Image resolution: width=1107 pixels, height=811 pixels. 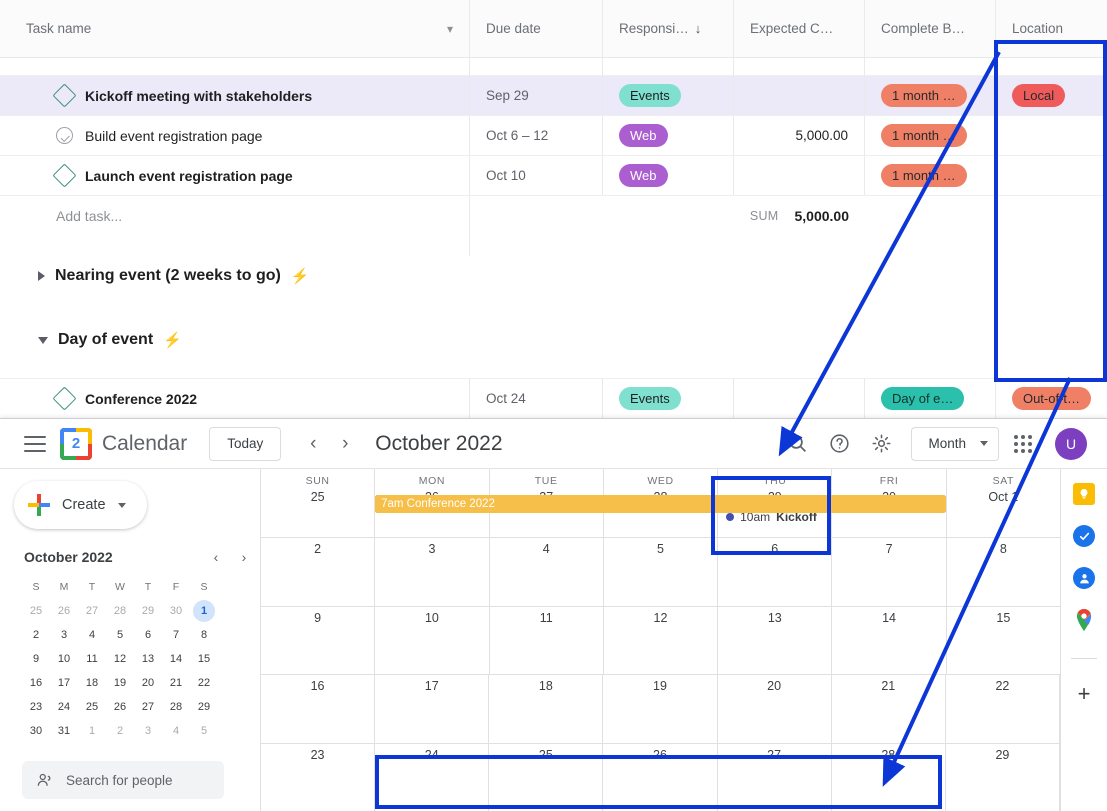 I want to click on calendar-day-cell: 28, so click(x=889, y=777).